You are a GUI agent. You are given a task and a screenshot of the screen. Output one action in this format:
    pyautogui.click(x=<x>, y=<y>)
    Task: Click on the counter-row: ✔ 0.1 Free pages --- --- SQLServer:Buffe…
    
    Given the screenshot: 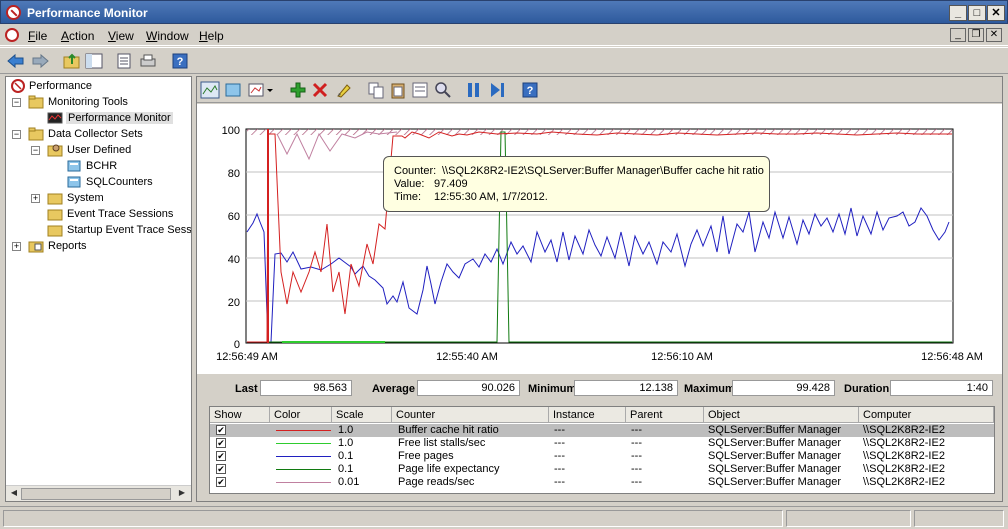 What is the action you would take?
    pyautogui.click(x=602, y=456)
    